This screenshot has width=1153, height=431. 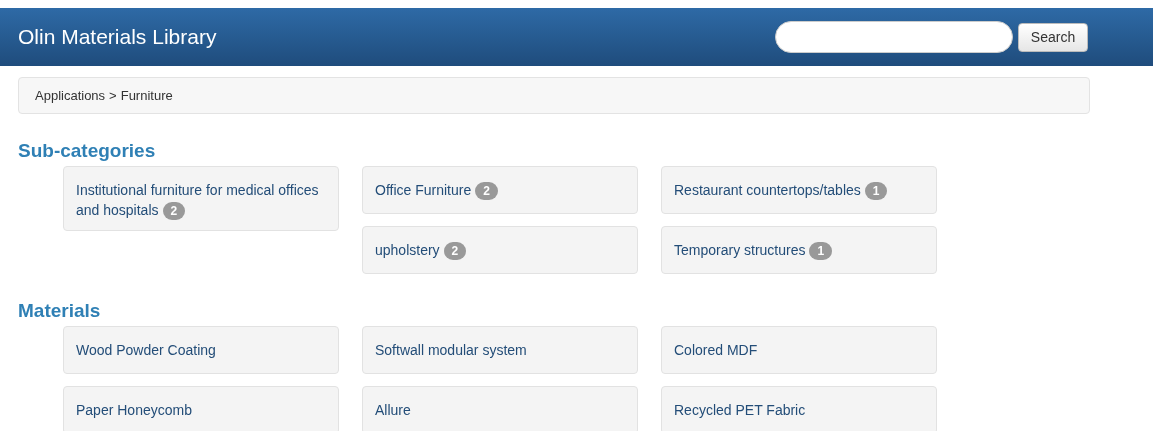 What do you see at coordinates (799, 190) in the screenshot?
I see `category-card: Restaurant countertops/tables 1` at bounding box center [799, 190].